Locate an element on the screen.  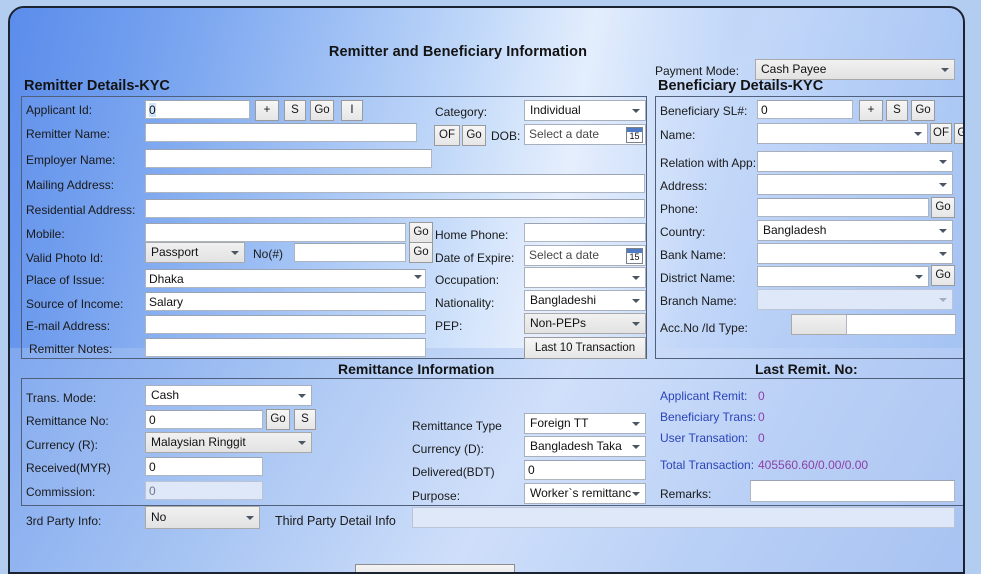
relation-with-app-select is located at coordinates (855, 161).